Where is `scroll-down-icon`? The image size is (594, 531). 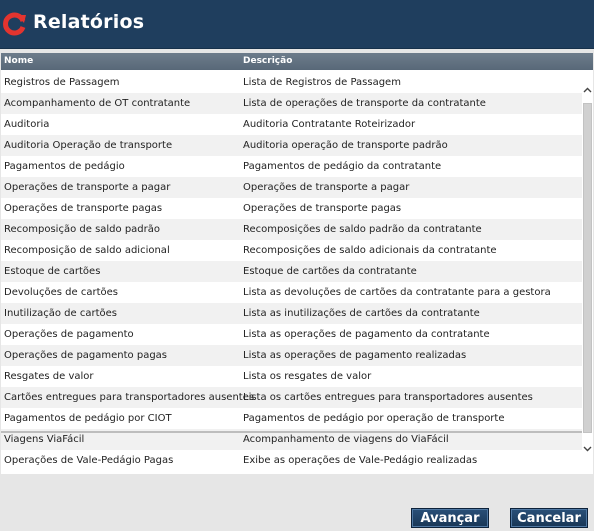
scroll-down-icon is located at coordinates (587, 449).